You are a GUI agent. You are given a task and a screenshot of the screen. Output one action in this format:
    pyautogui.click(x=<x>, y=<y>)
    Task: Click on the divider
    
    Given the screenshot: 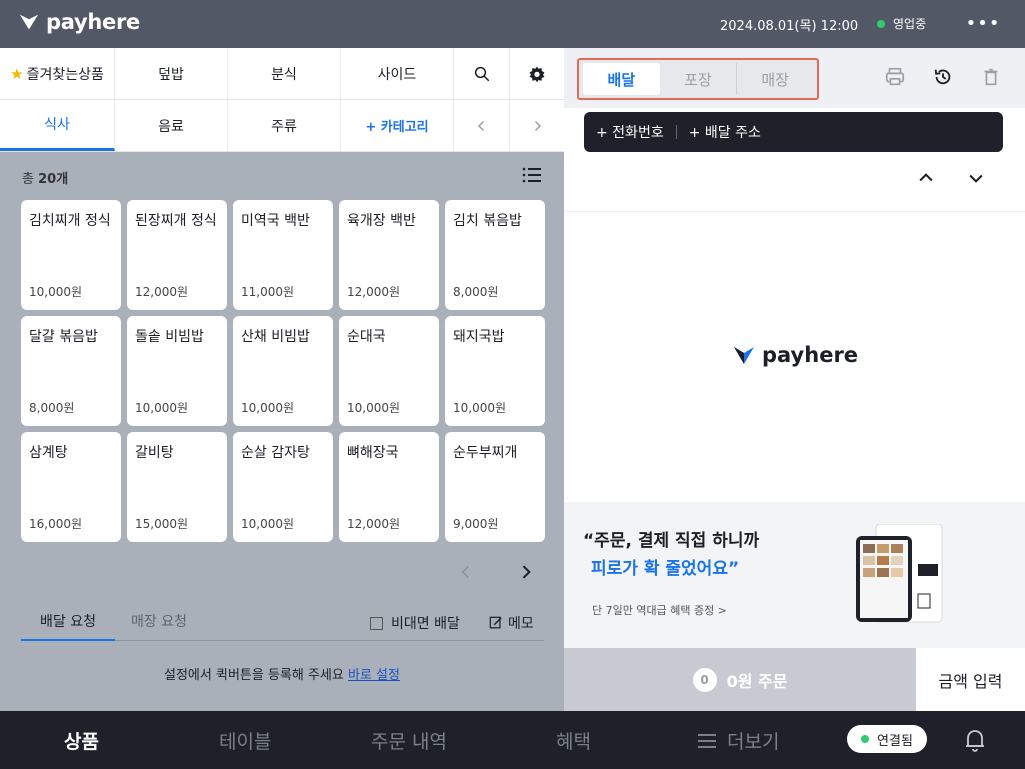 What is the action you would take?
    pyautogui.click(x=676, y=132)
    